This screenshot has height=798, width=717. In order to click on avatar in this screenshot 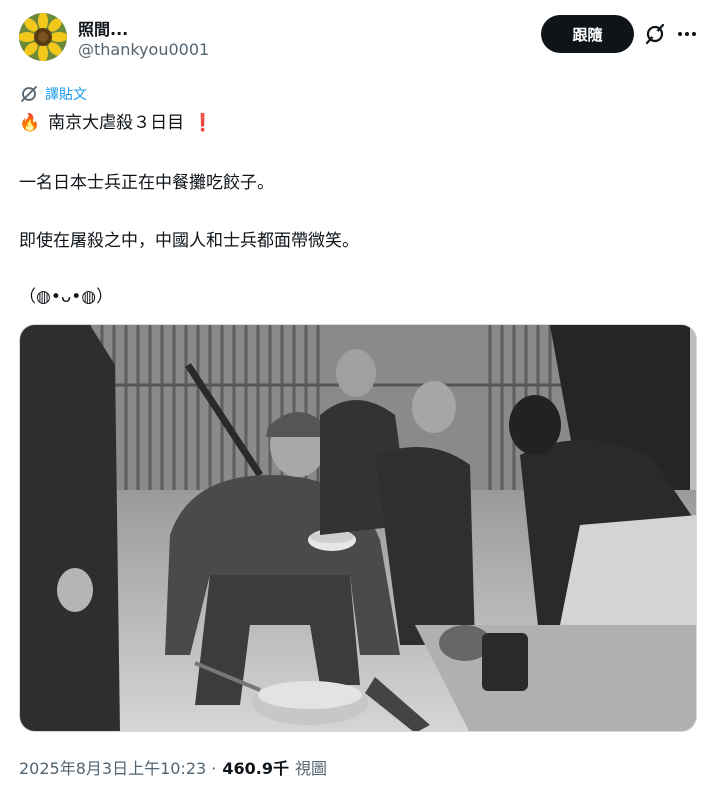, I will do `click(43, 37)`.